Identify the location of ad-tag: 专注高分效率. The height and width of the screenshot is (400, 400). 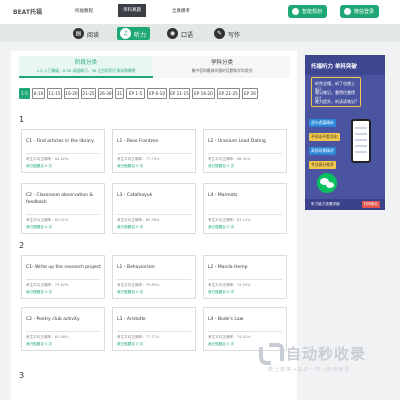
(322, 165).